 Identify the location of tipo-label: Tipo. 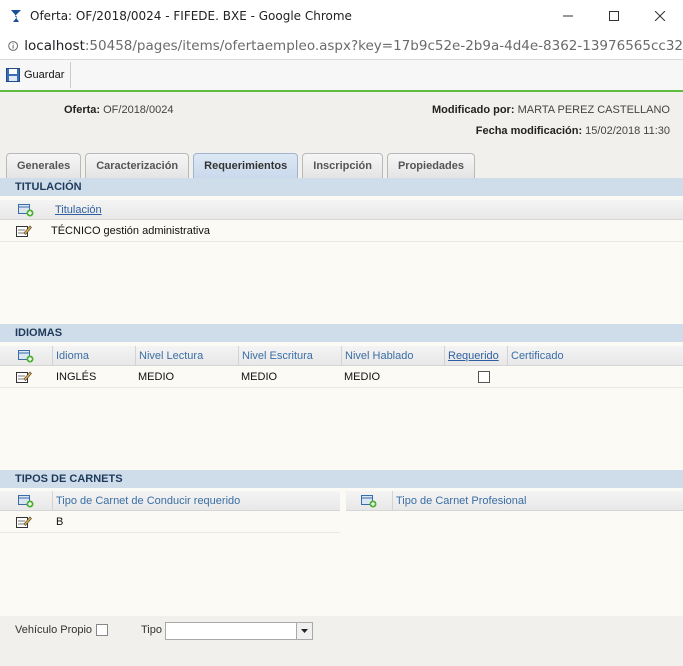
(151, 630).